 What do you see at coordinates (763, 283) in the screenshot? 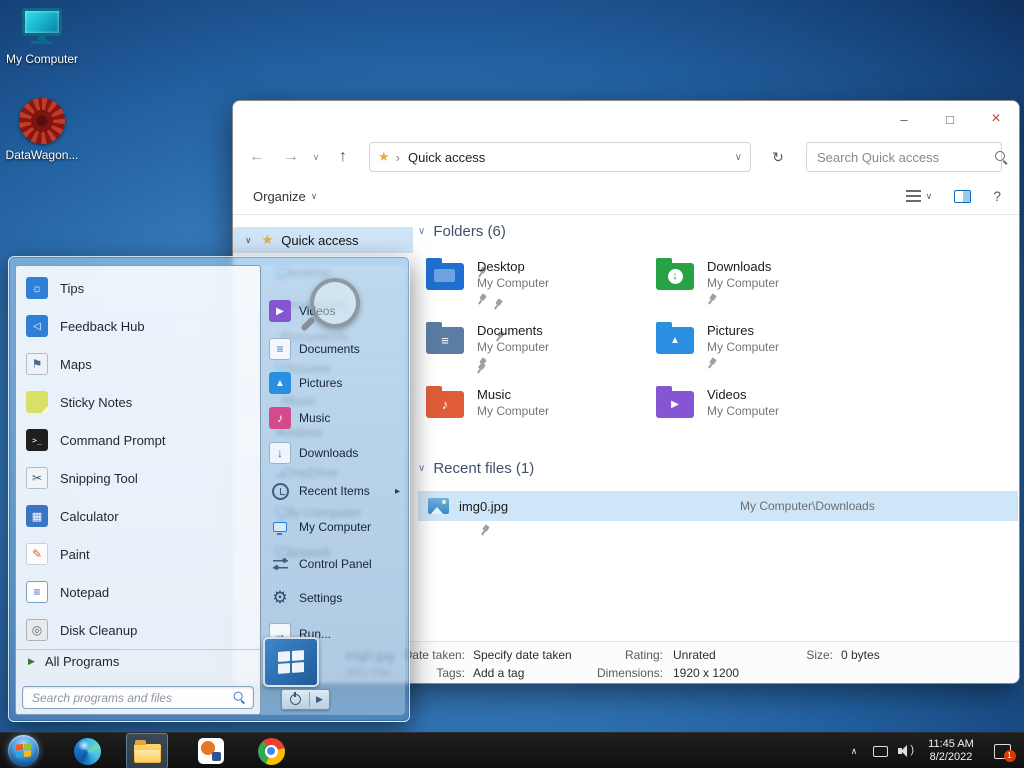
I see `folder-tile-downloads: ↓ Downloads My Computer` at bounding box center [763, 283].